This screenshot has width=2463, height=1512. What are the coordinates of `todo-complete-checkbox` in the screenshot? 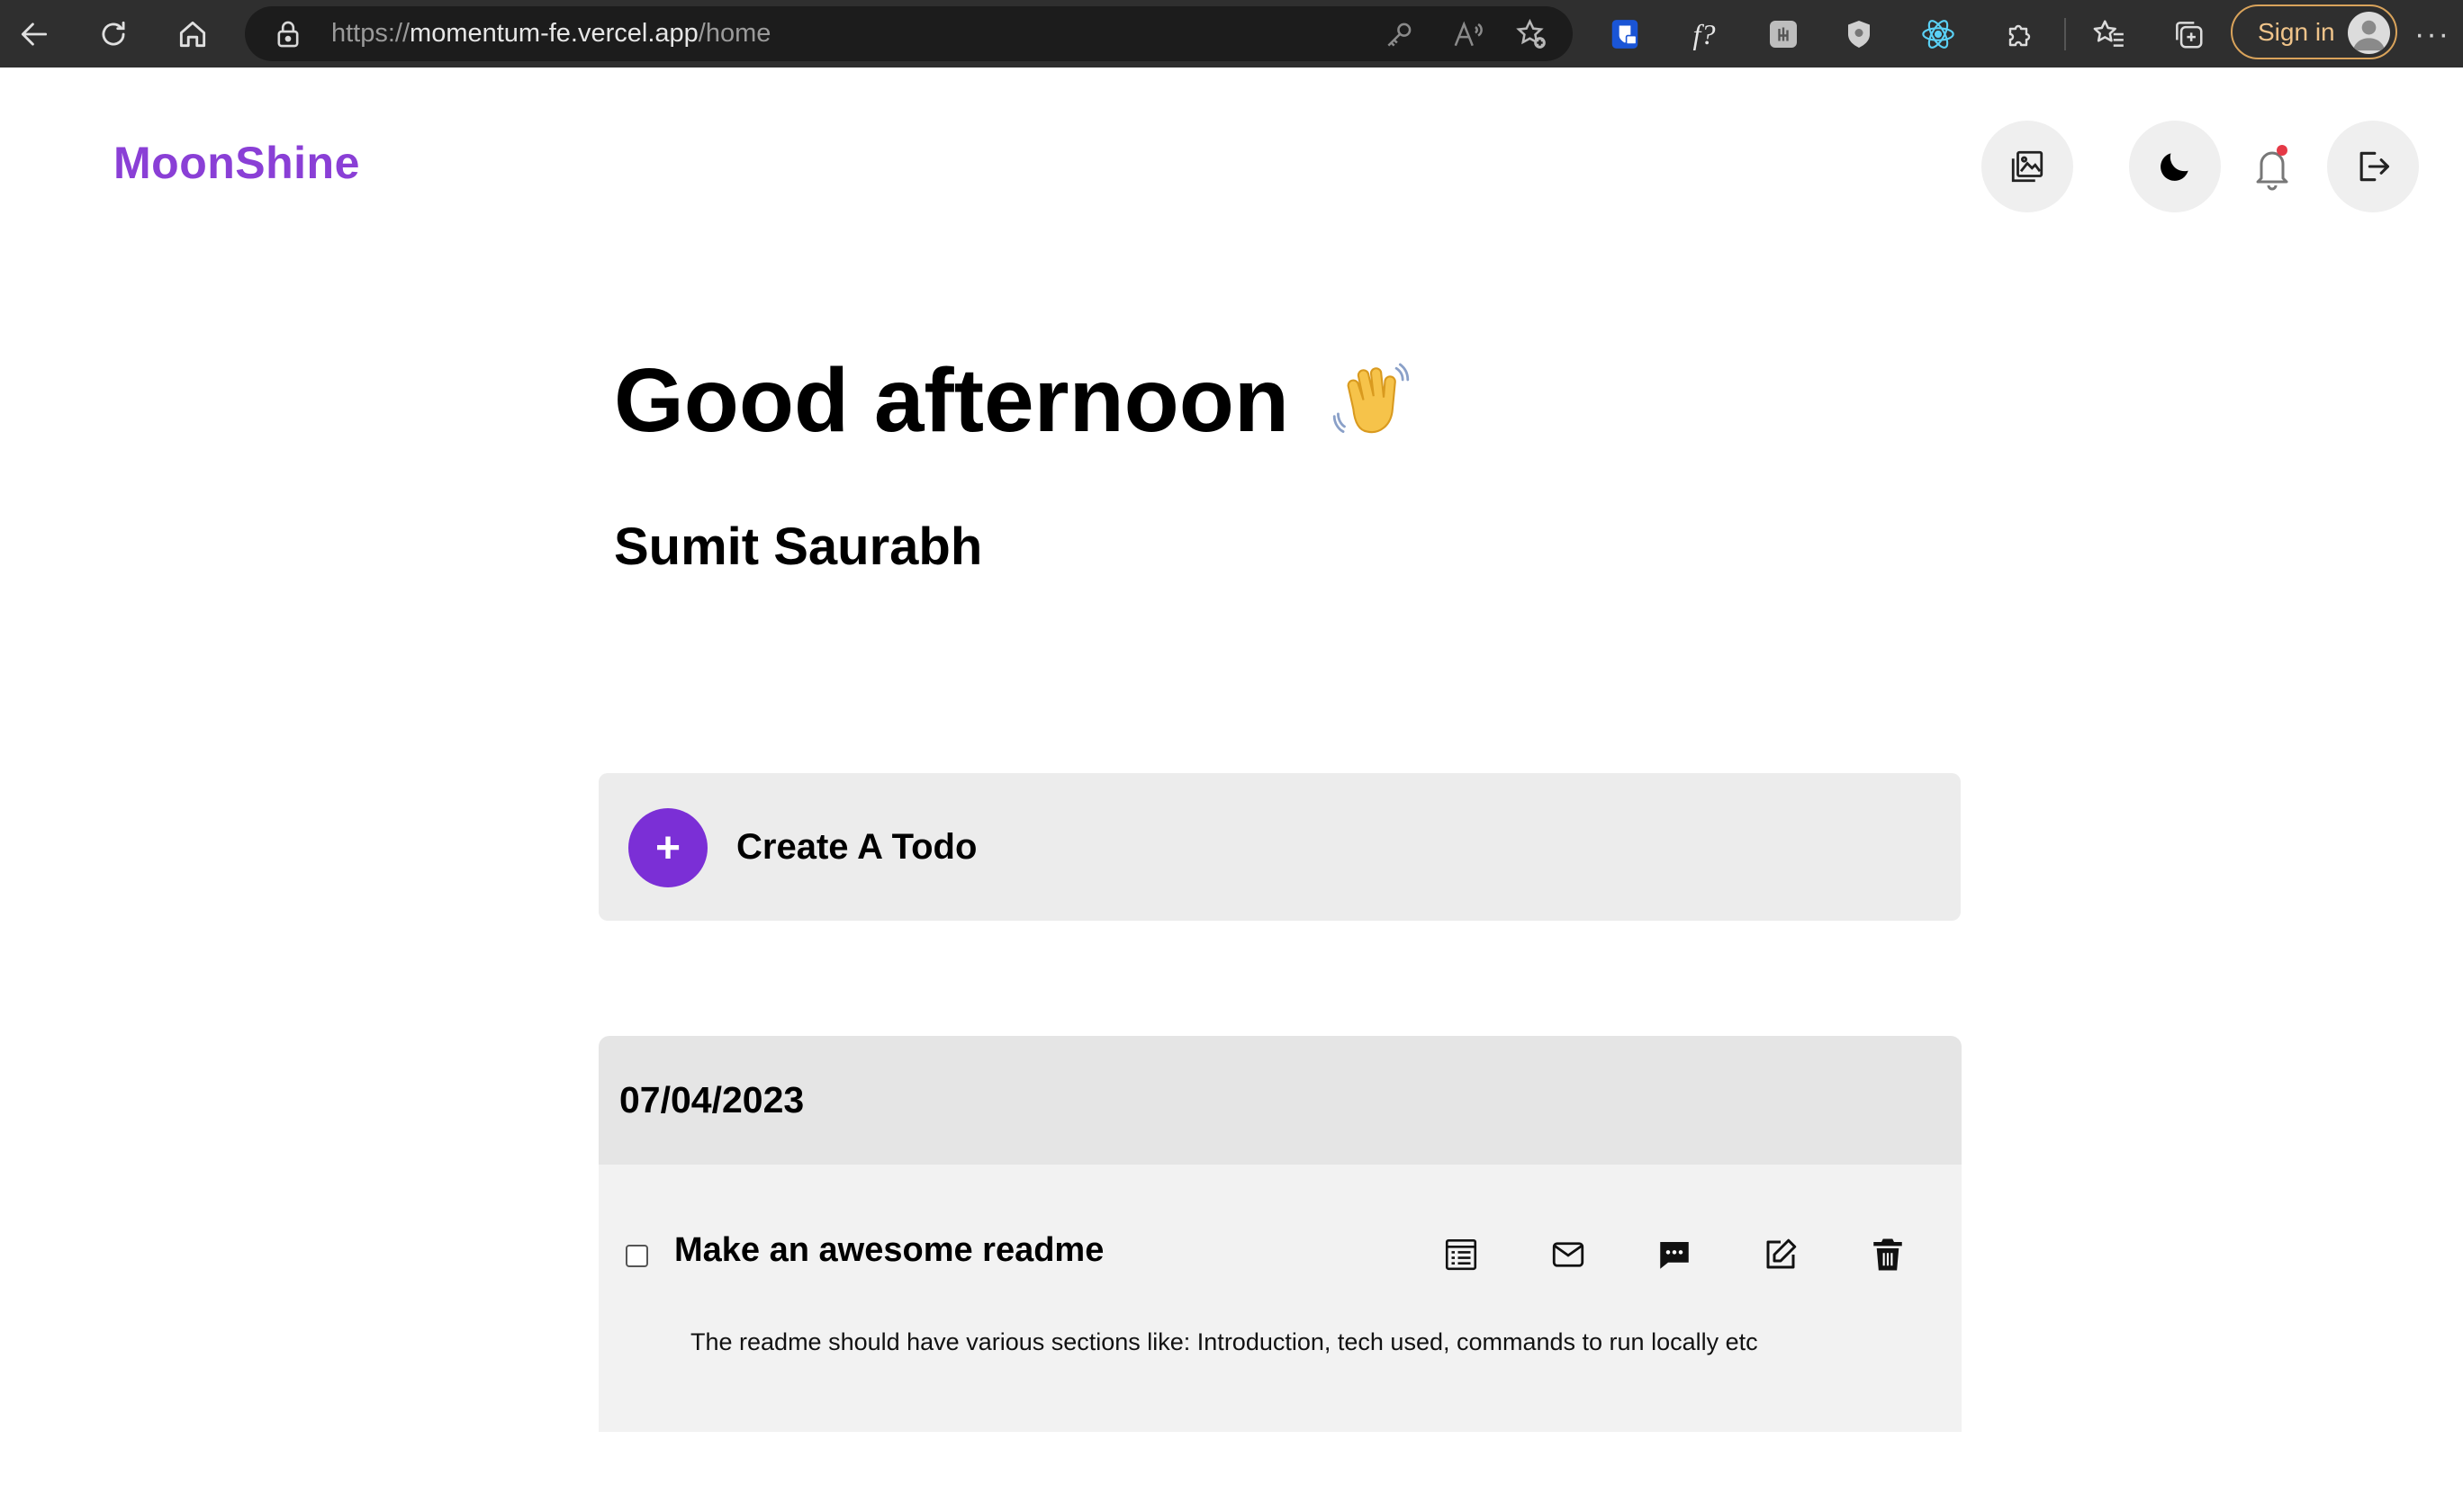 It's located at (637, 1256).